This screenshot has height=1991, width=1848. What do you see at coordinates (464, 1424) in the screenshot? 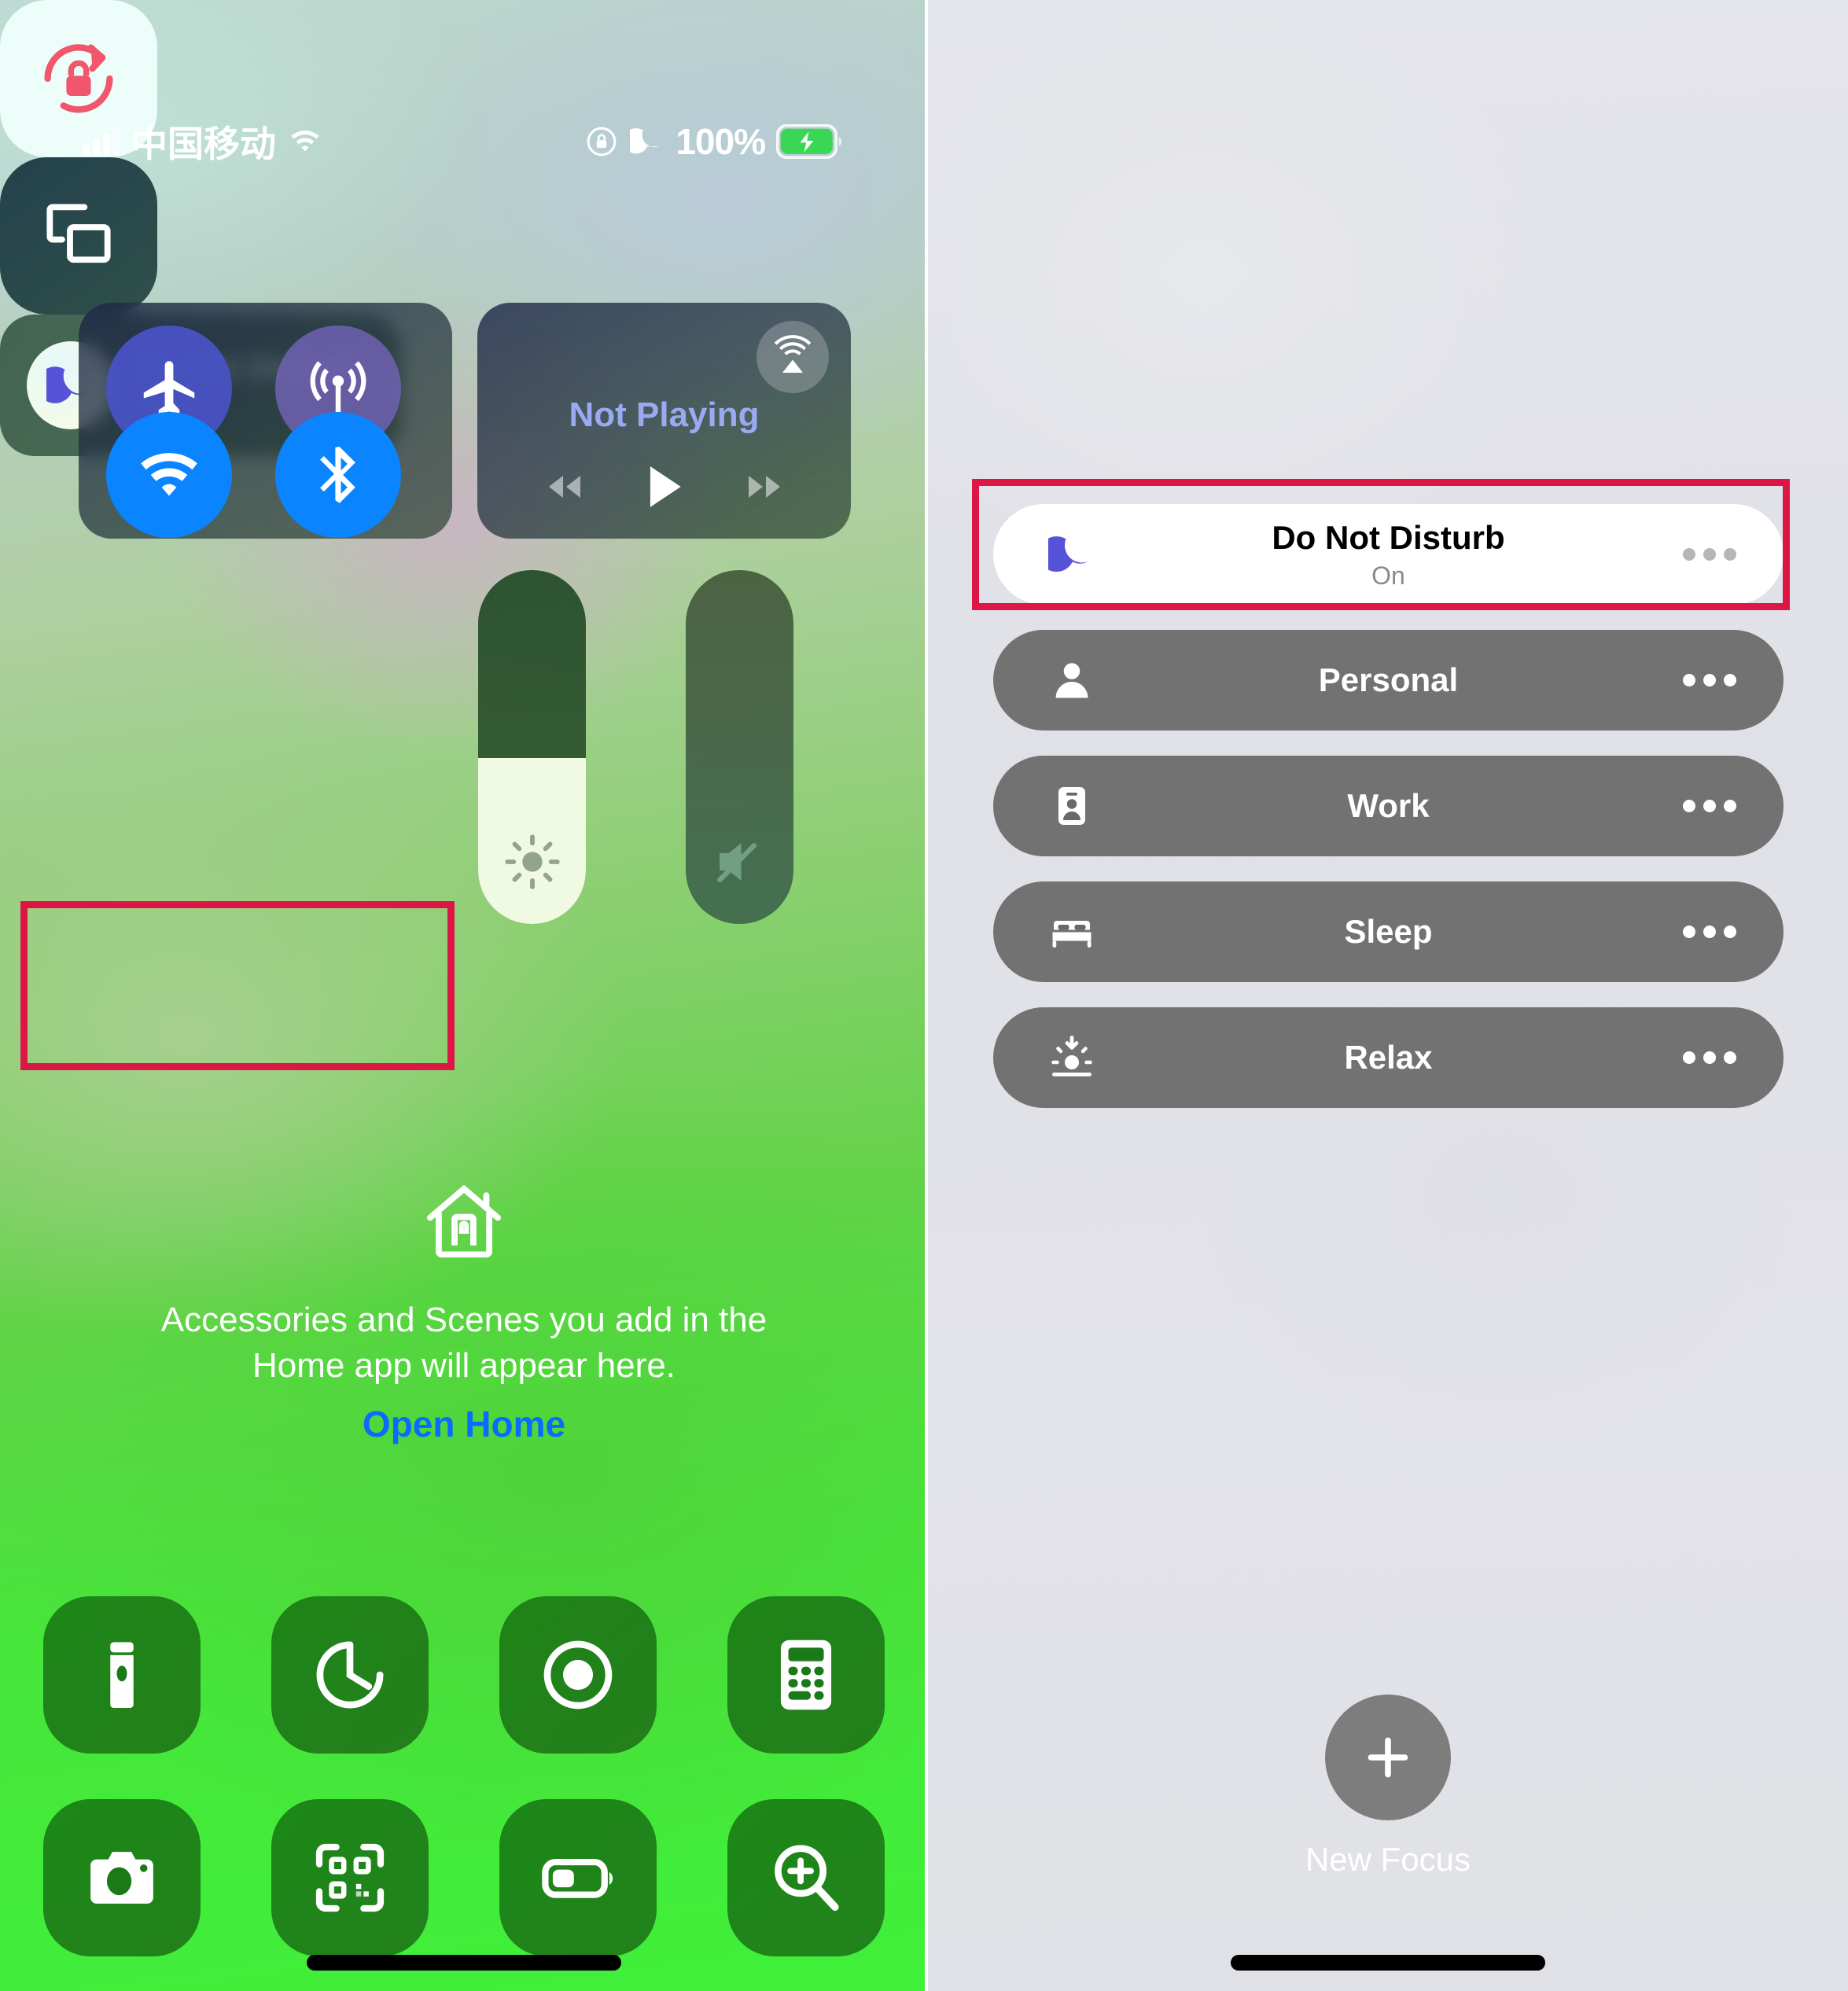
I see `open-home-link: Open Home` at bounding box center [464, 1424].